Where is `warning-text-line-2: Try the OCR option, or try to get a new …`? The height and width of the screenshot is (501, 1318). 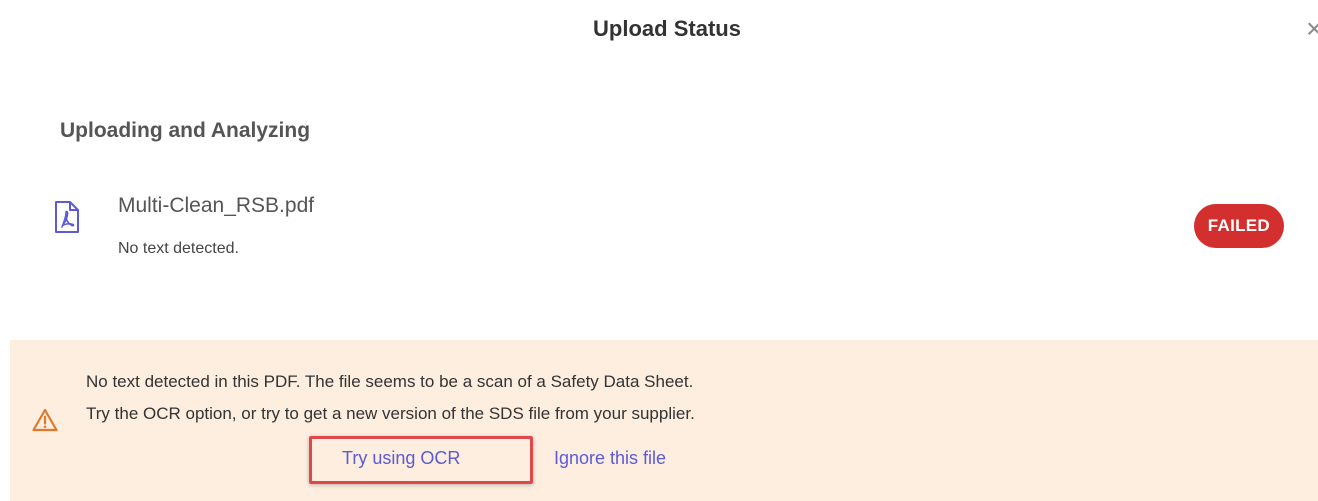
warning-text-line-2: Try the OCR option, or try to get a new … is located at coordinates (390, 413).